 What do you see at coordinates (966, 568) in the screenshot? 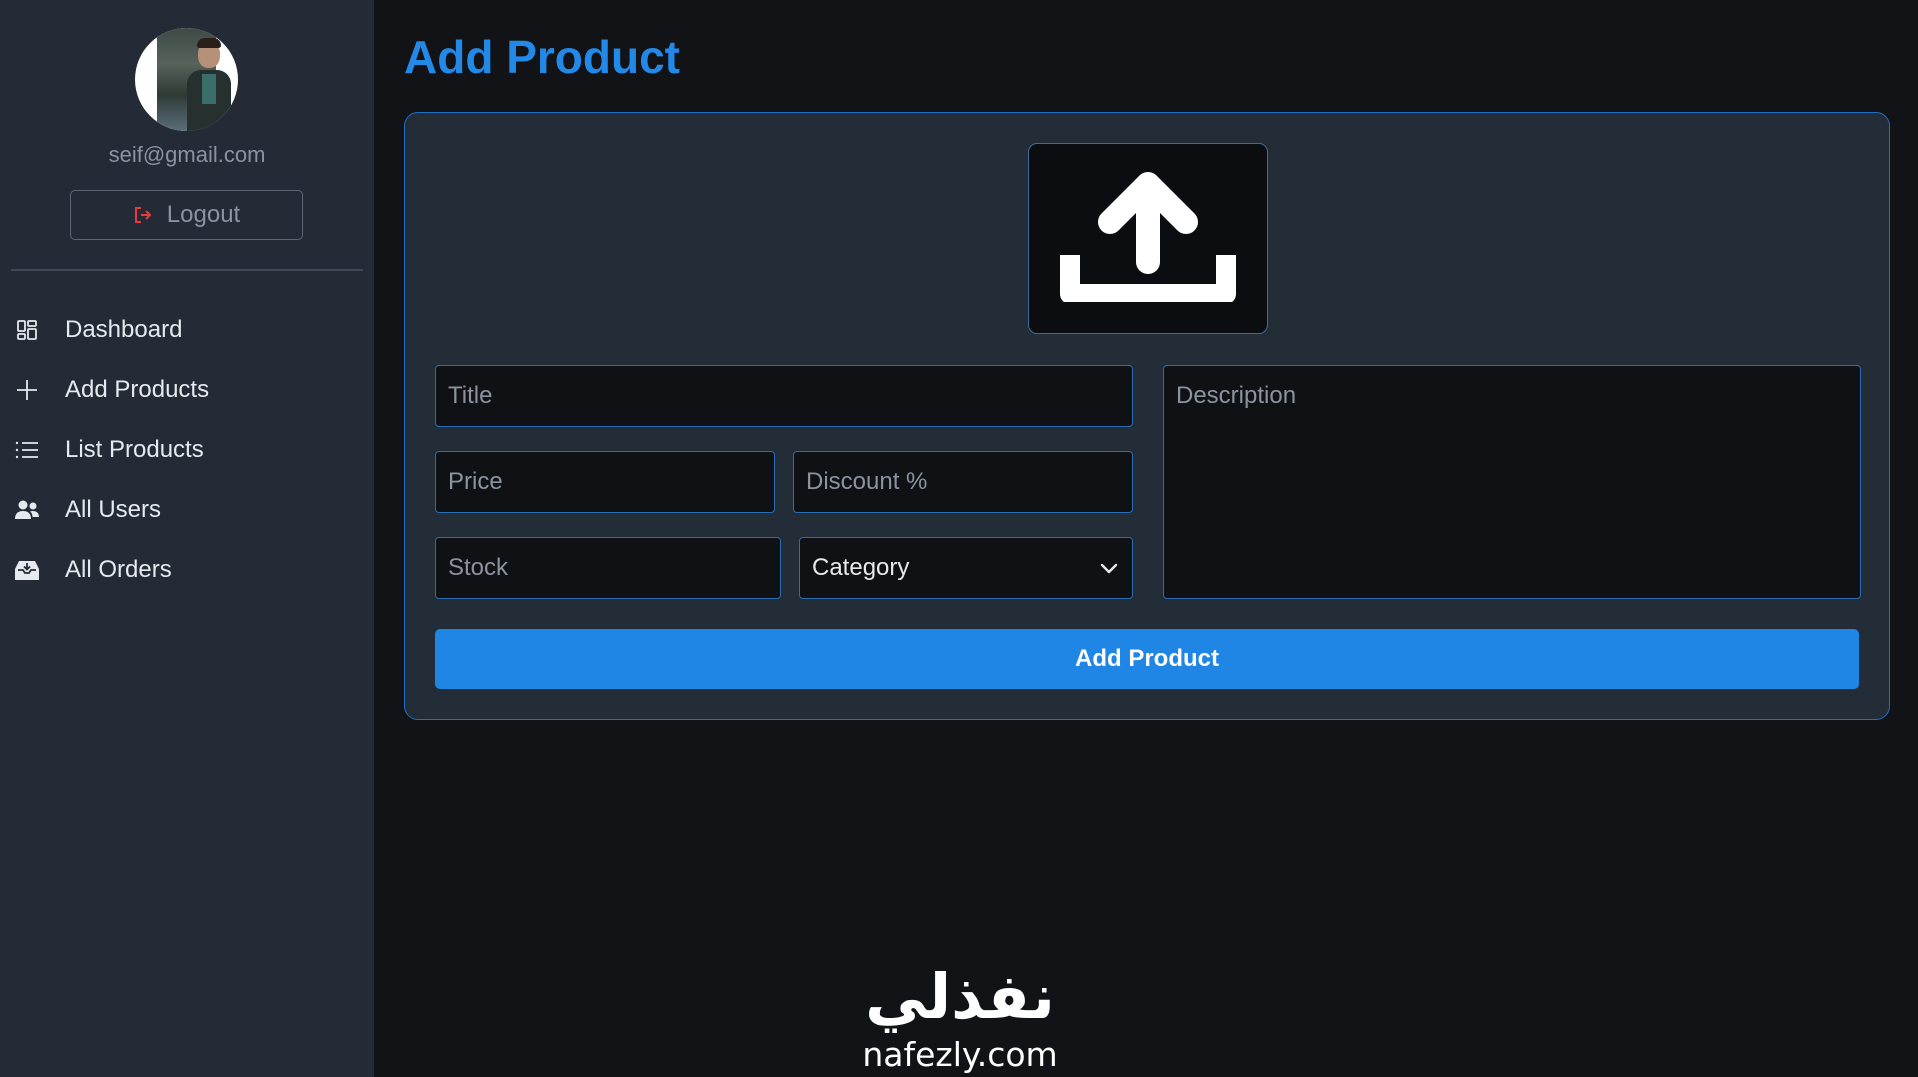
I see `category-select: Category` at bounding box center [966, 568].